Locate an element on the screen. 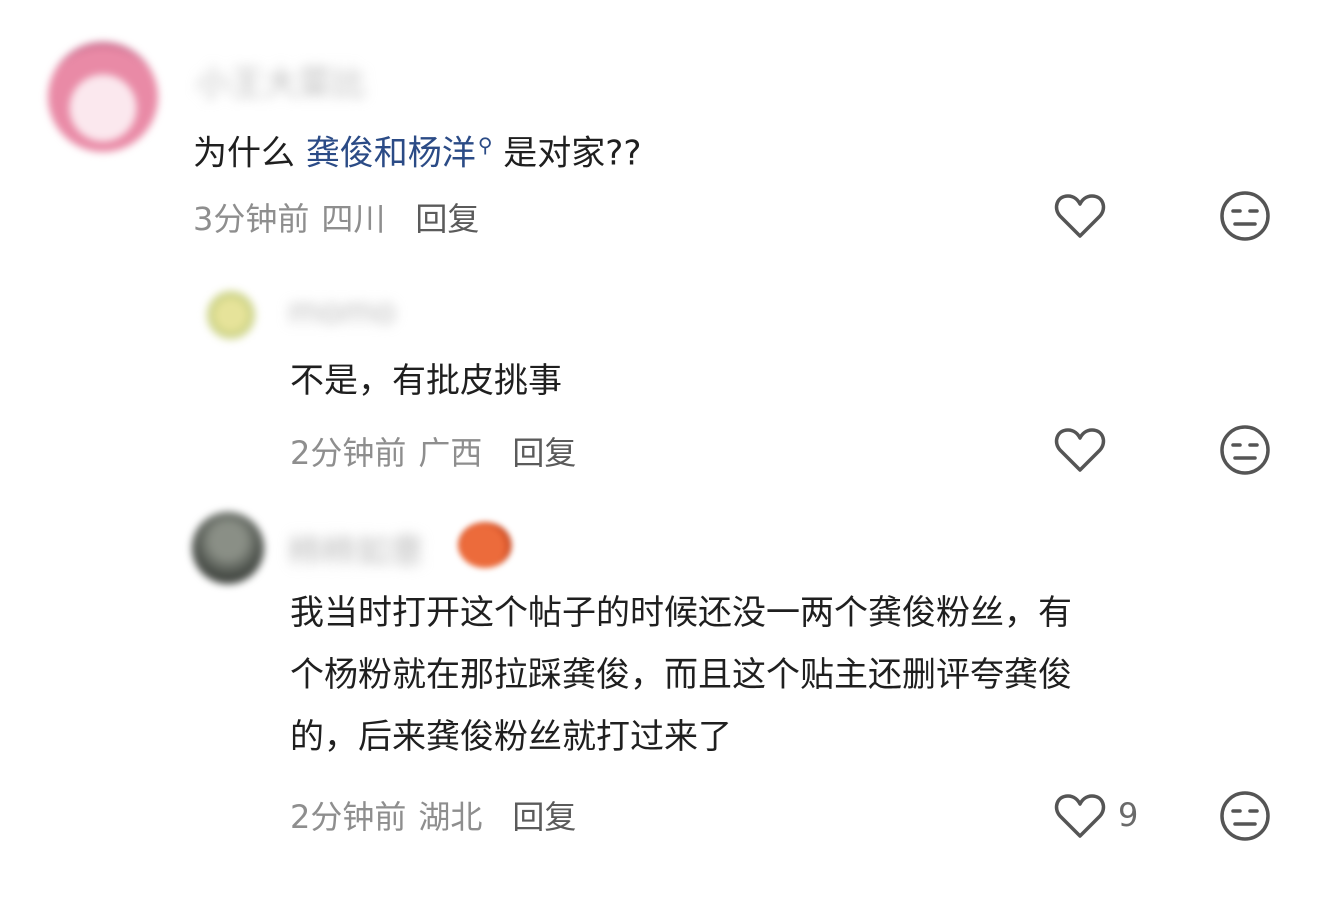 Image resolution: width=1320 pixels, height=913 pixels. comment-text-after: 是对家?? is located at coordinates (567, 153).